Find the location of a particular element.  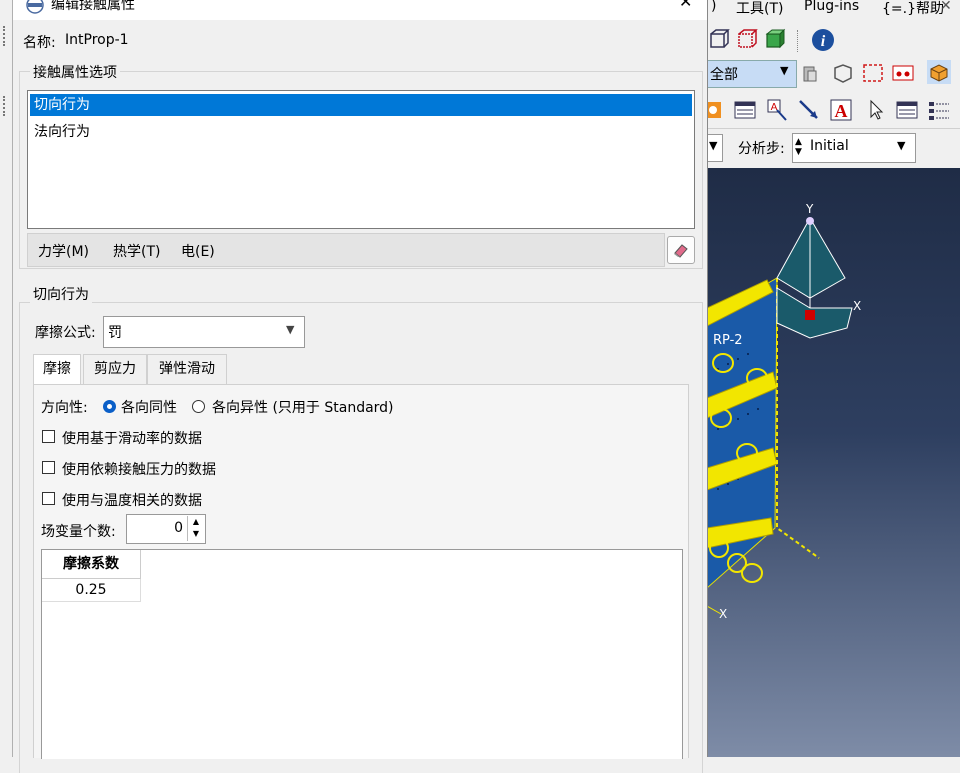

toolbar-annotation-row: A A is located at coordinates (833, 111).